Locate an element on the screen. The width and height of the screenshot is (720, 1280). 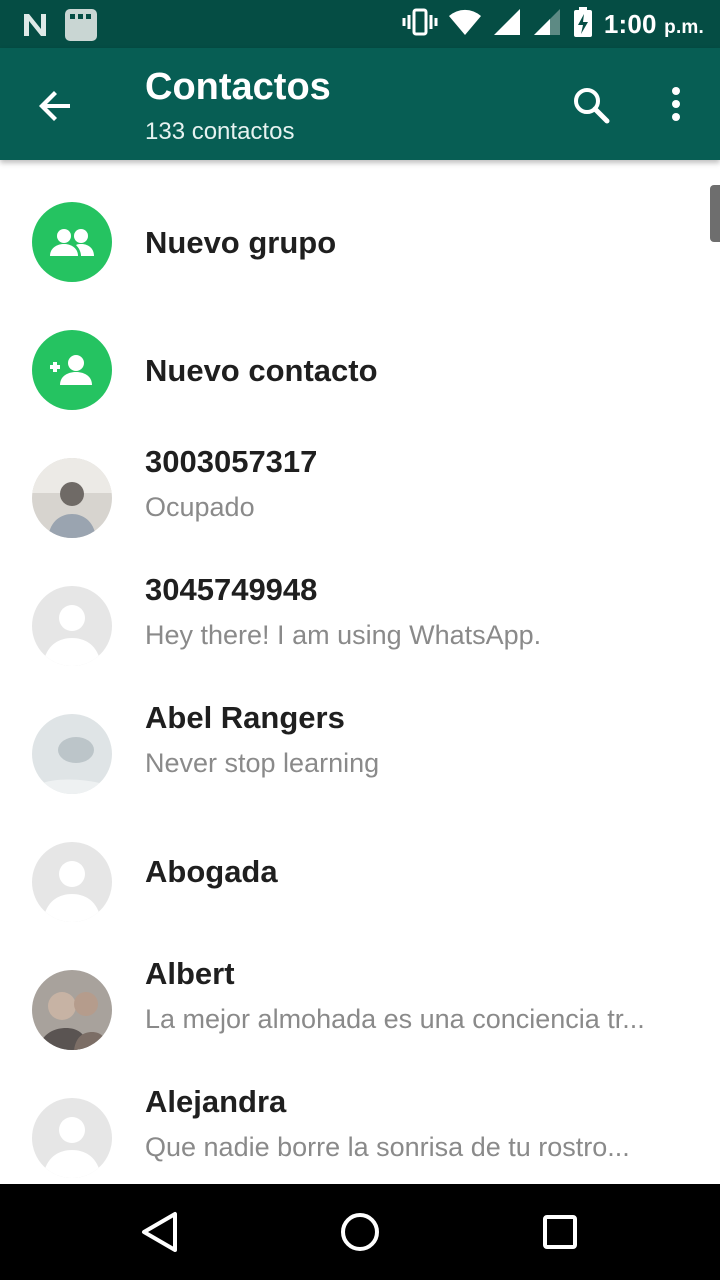
navigation-bar is located at coordinates (360, 1232).